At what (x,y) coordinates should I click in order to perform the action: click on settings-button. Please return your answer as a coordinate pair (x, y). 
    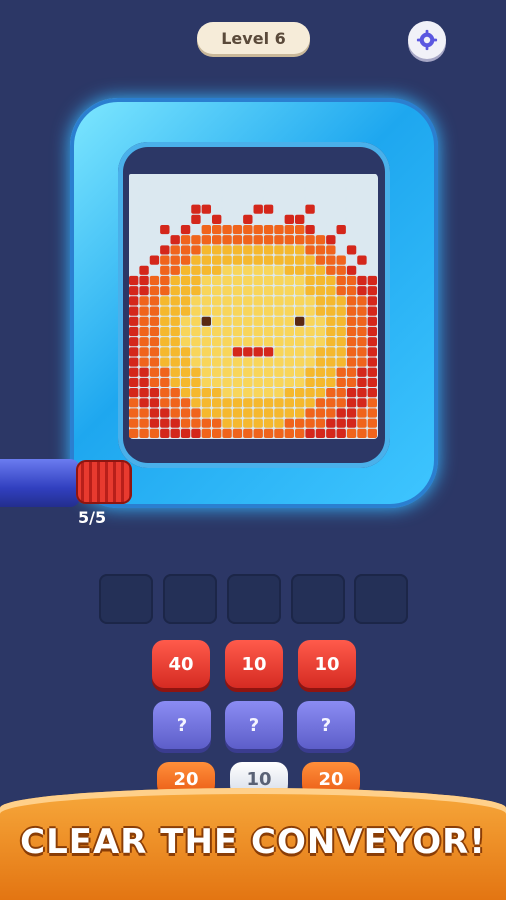
    Looking at the image, I should click on (427, 40).